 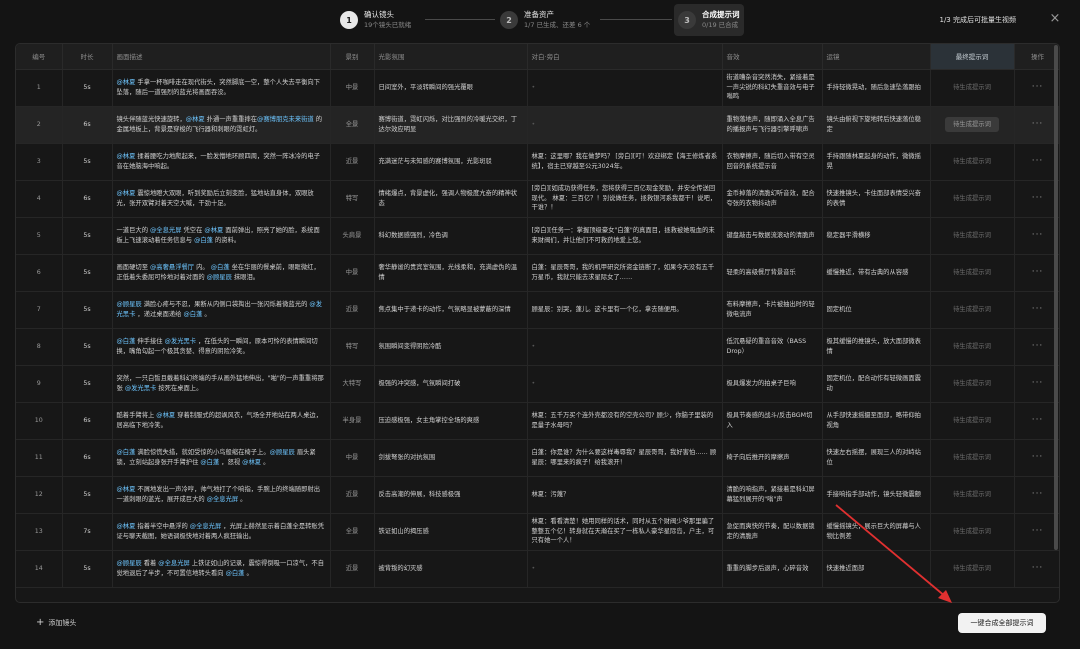 What do you see at coordinates (1055, 19) in the screenshot?
I see `close-icon: ×` at bounding box center [1055, 19].